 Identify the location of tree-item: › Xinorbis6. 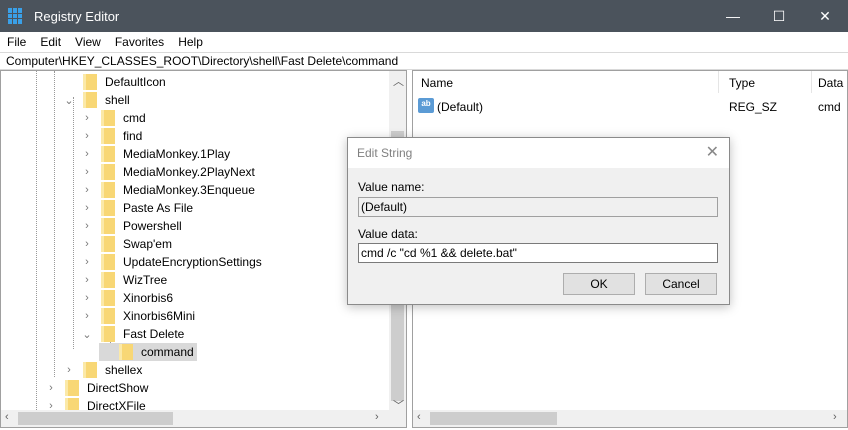
(128, 298).